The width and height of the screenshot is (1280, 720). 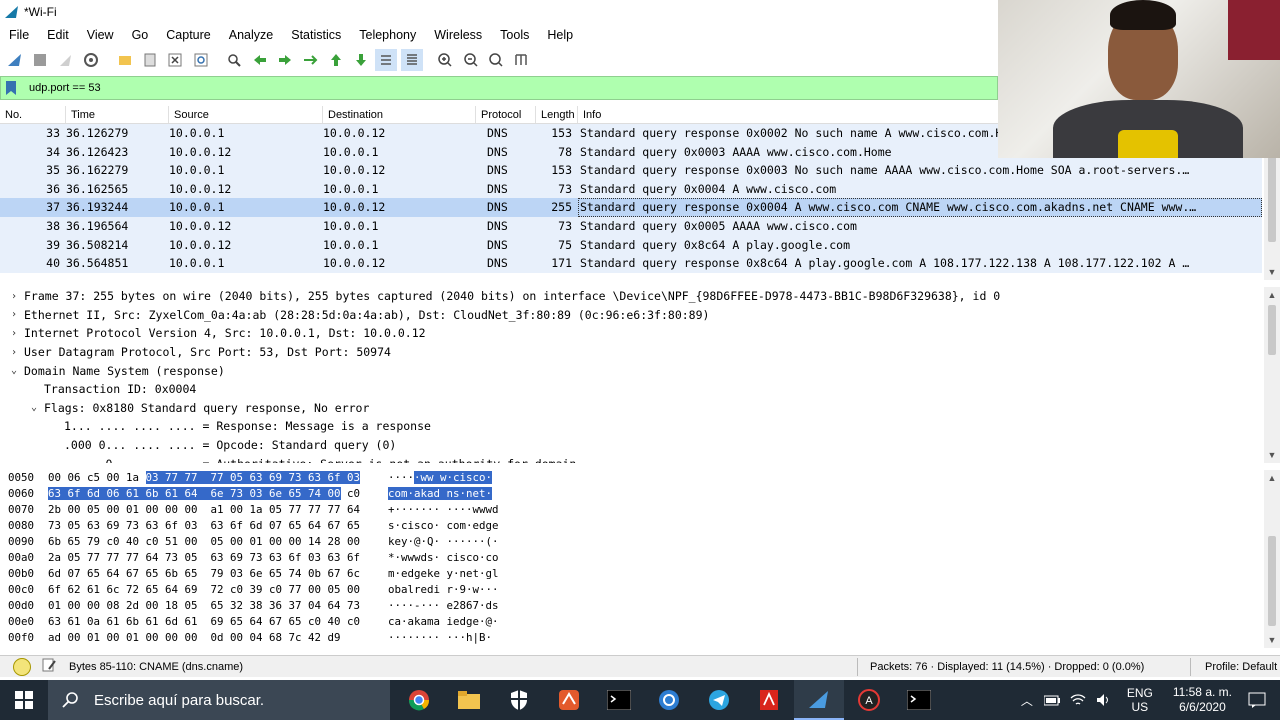 What do you see at coordinates (316, 35) in the screenshot?
I see `menu-statistics: Statistics` at bounding box center [316, 35].